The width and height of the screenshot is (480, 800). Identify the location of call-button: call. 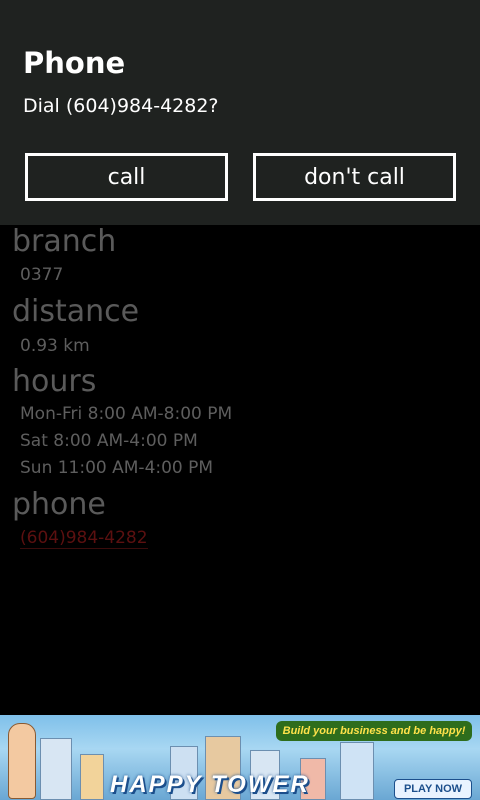
(126, 177).